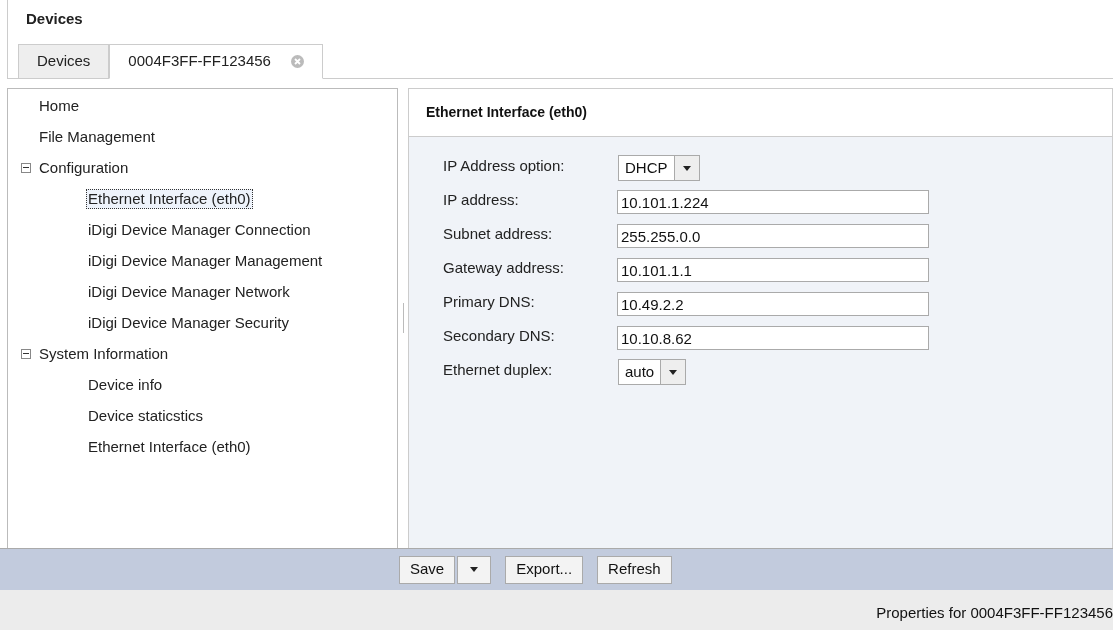  I want to click on field-label: Primary DNS:, so click(489, 301).